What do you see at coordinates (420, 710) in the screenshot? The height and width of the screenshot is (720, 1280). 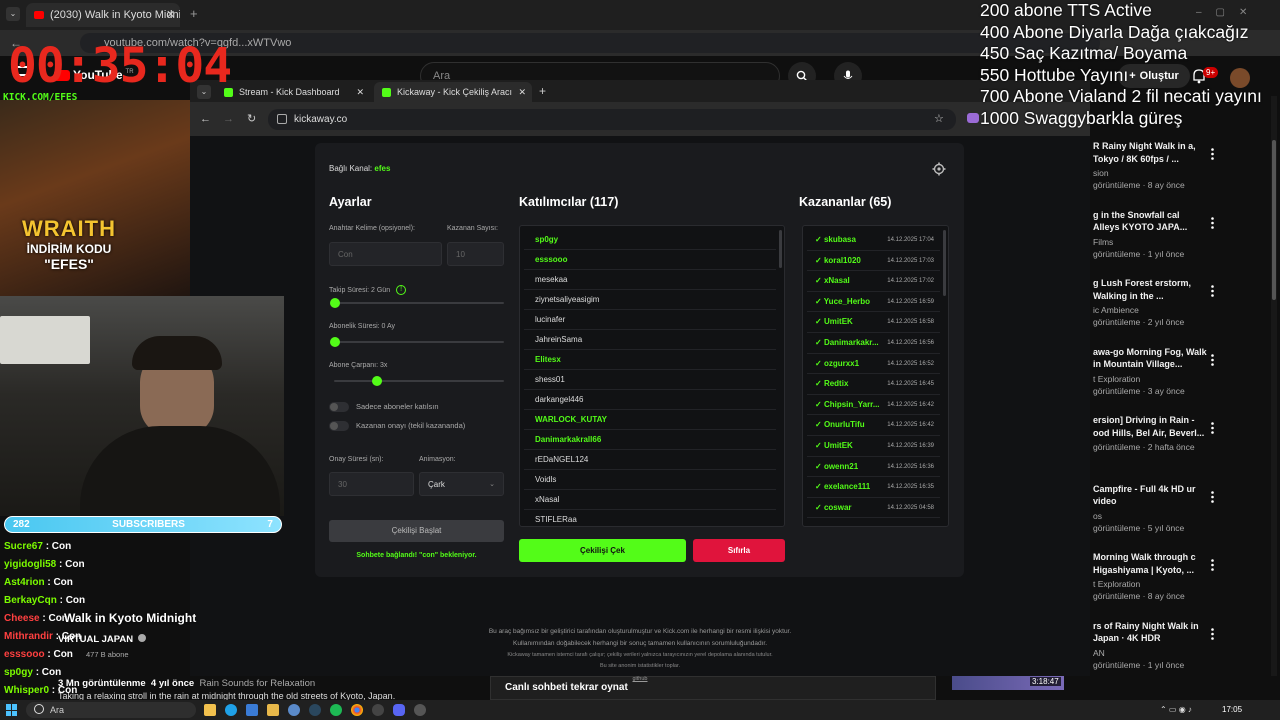 I see `app-icon` at bounding box center [420, 710].